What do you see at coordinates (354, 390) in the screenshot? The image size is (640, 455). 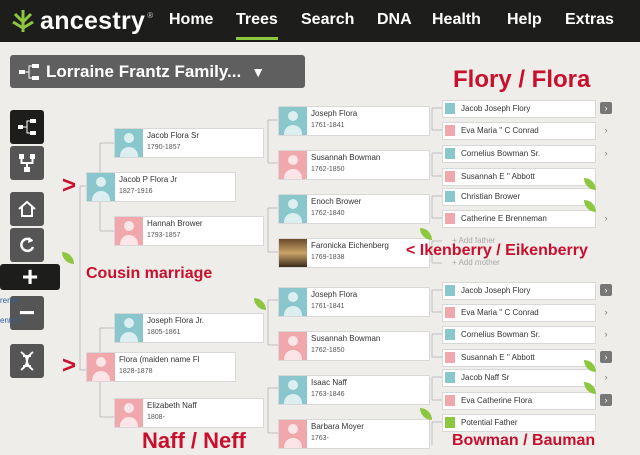 I see `person-card: Isaac Naff 1763-1846` at bounding box center [354, 390].